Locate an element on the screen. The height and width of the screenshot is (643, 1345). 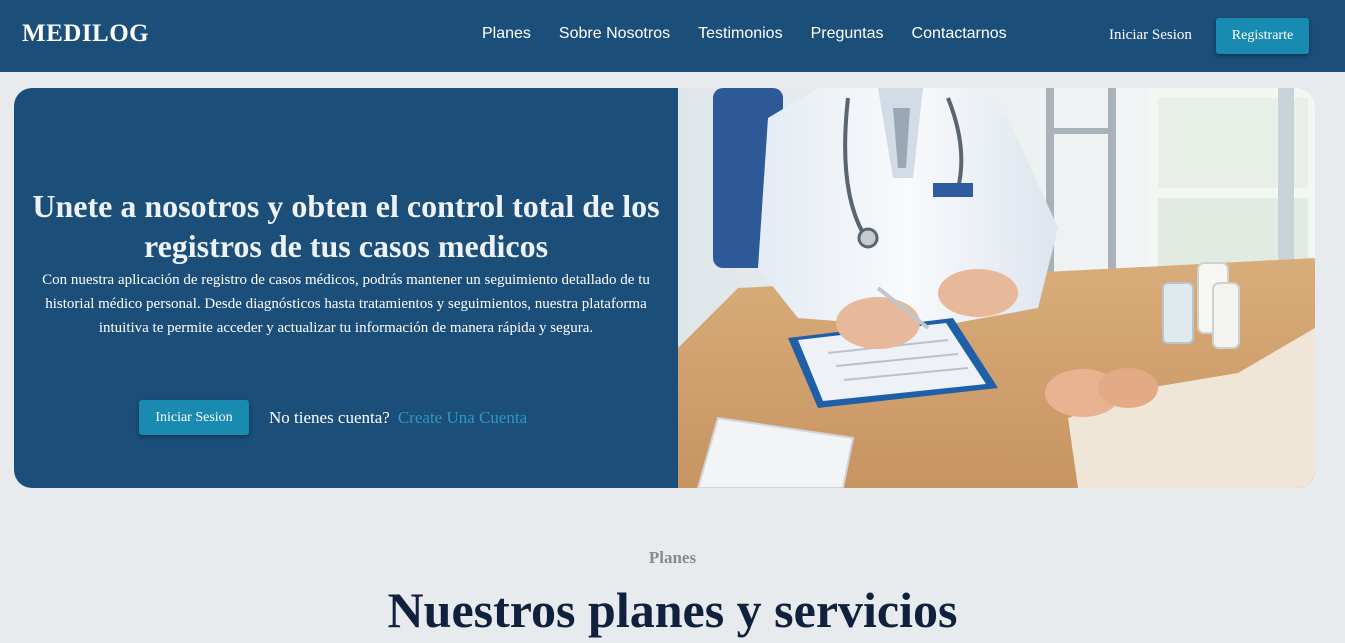
nav-login-link: Iniciar Sesion is located at coordinates (1150, 35).